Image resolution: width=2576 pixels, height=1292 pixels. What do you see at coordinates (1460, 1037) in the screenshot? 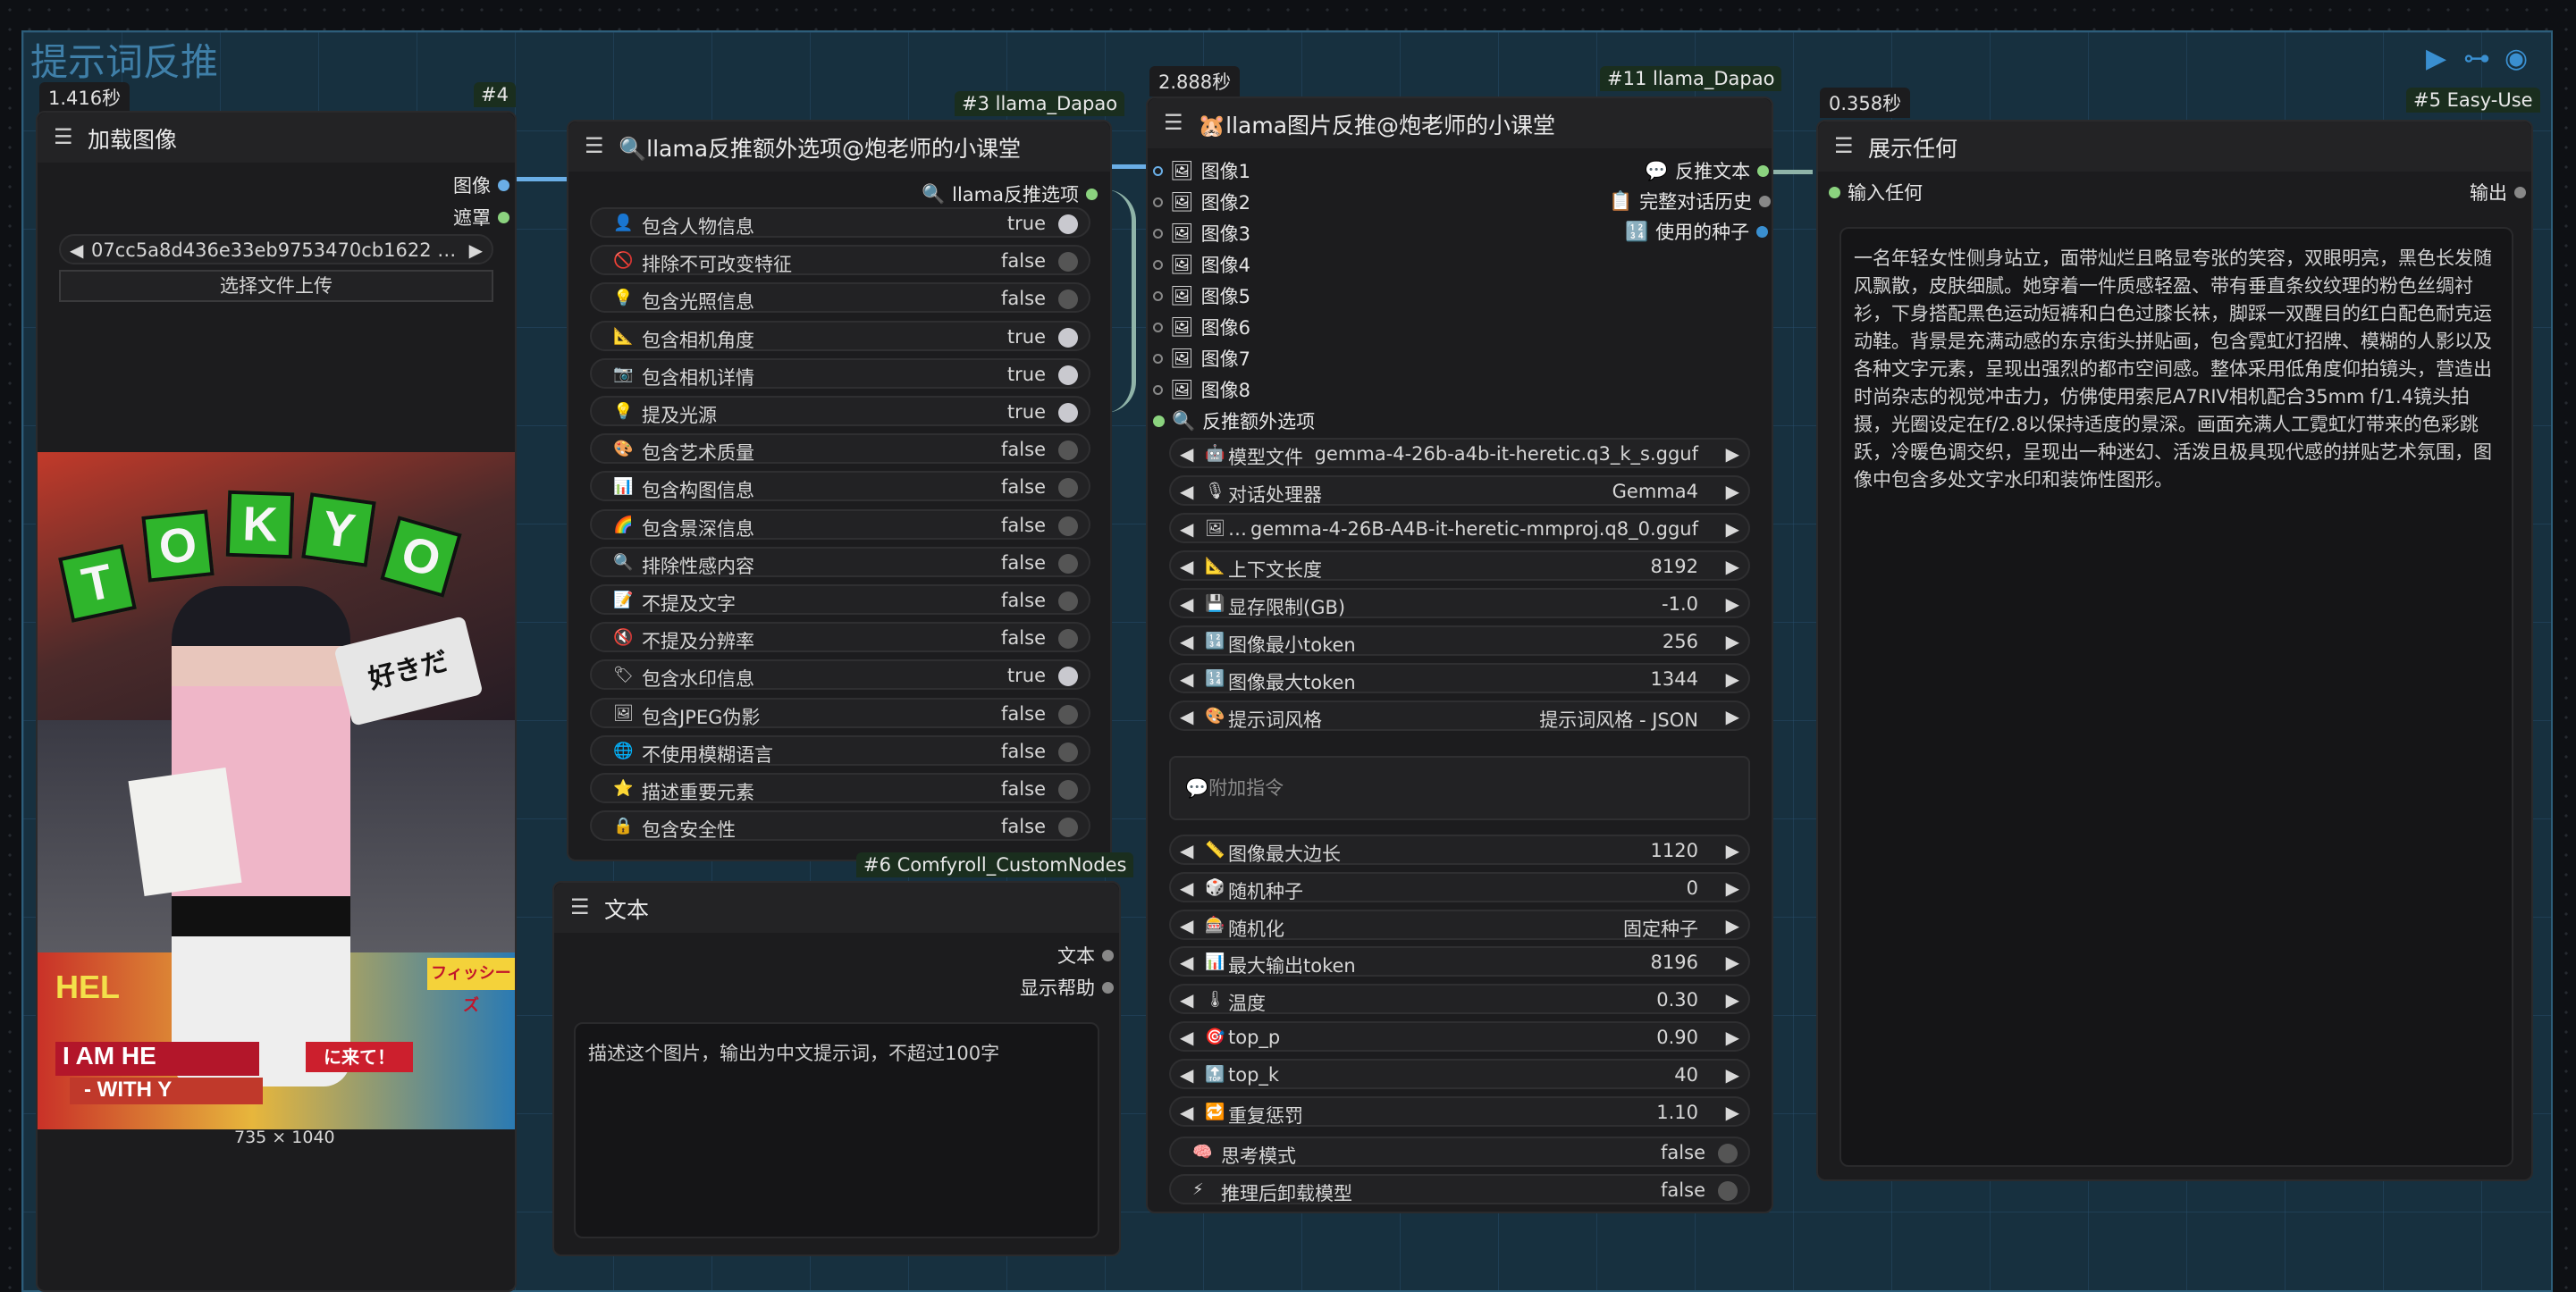
I see `widget-combo: ◀ 🎯 top_p 0.90 ▶` at bounding box center [1460, 1037].